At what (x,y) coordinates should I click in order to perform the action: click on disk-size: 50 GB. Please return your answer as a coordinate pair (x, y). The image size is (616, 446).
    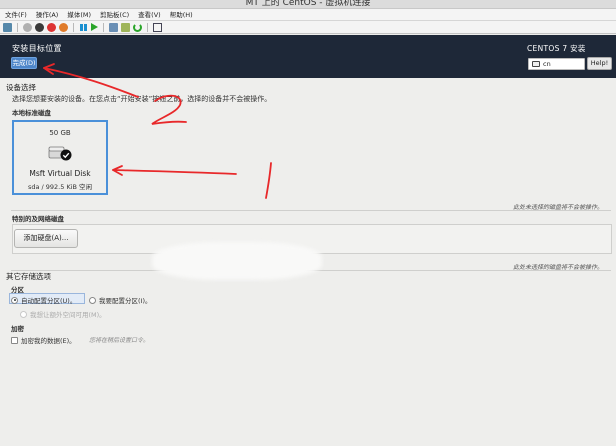
    Looking at the image, I should click on (60, 133).